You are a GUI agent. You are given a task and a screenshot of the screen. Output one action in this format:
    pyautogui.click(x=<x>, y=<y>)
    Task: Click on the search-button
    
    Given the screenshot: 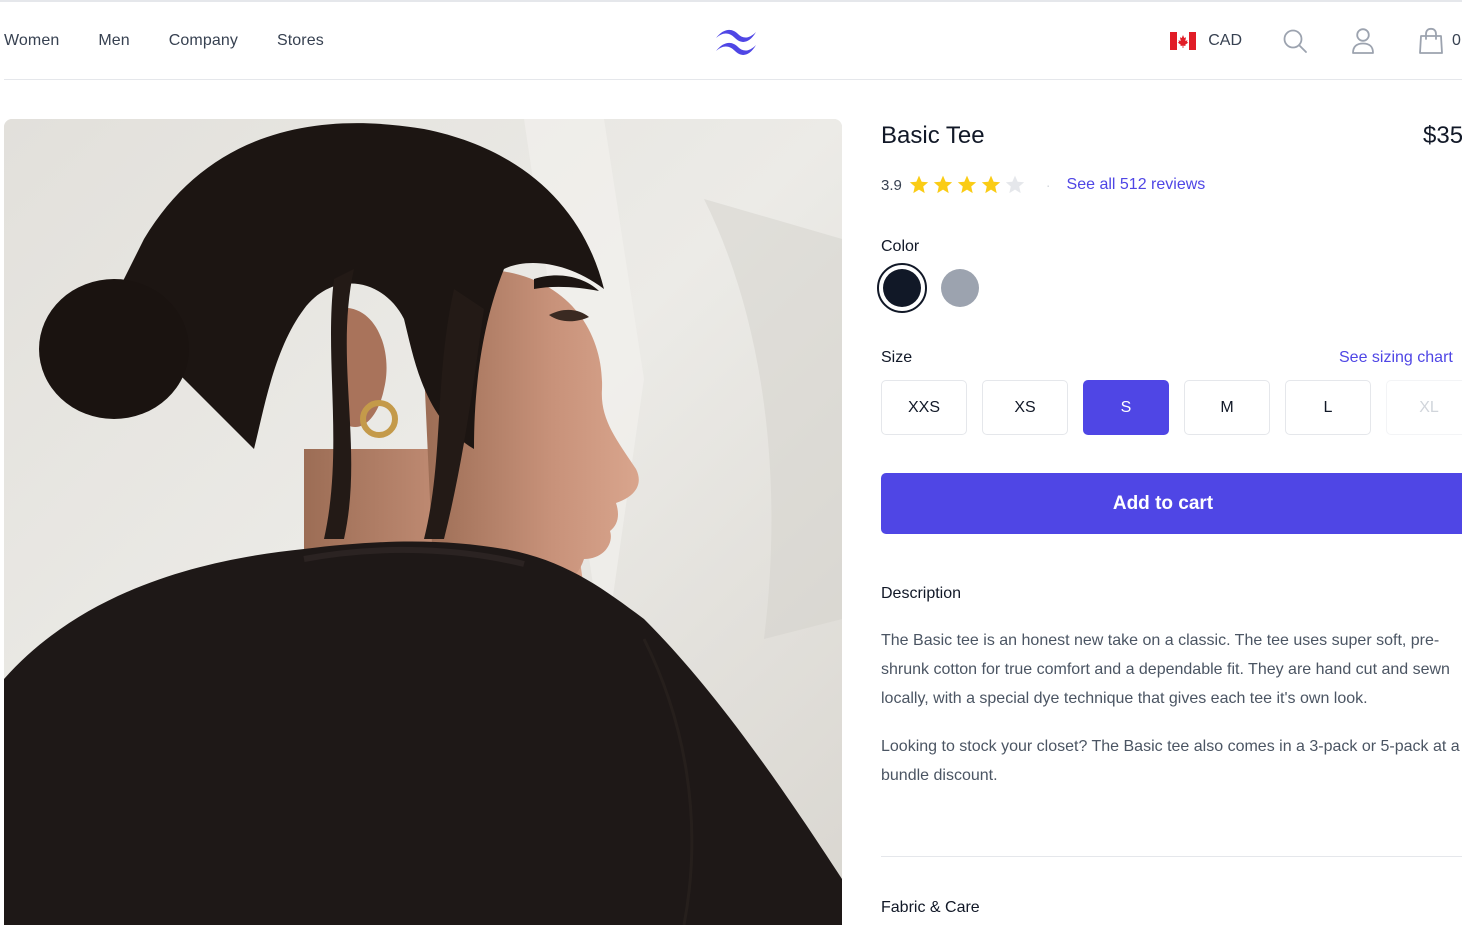 What is the action you would take?
    pyautogui.click(x=1295, y=41)
    